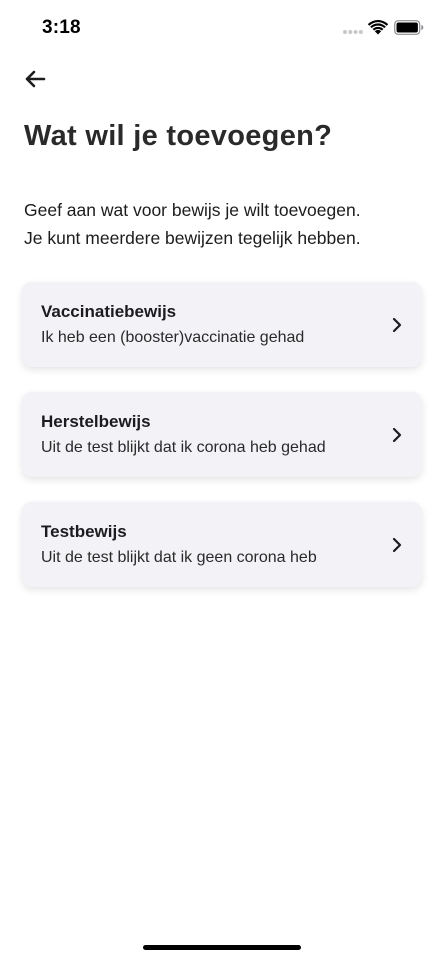 The width and height of the screenshot is (444, 960). Describe the element at coordinates (409, 27) in the screenshot. I see `battery-icon` at that location.